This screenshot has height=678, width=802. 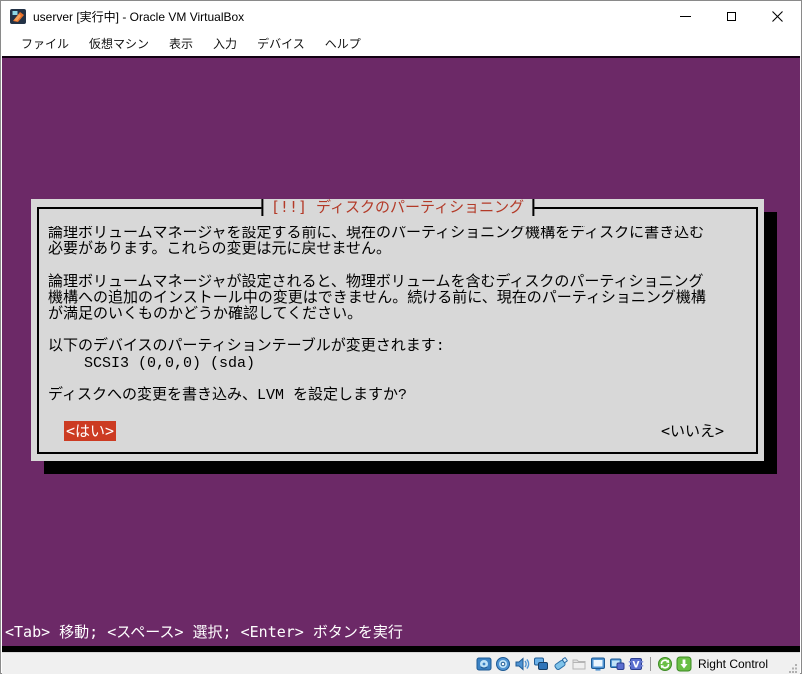 I want to click on close-button, so click(x=777, y=16).